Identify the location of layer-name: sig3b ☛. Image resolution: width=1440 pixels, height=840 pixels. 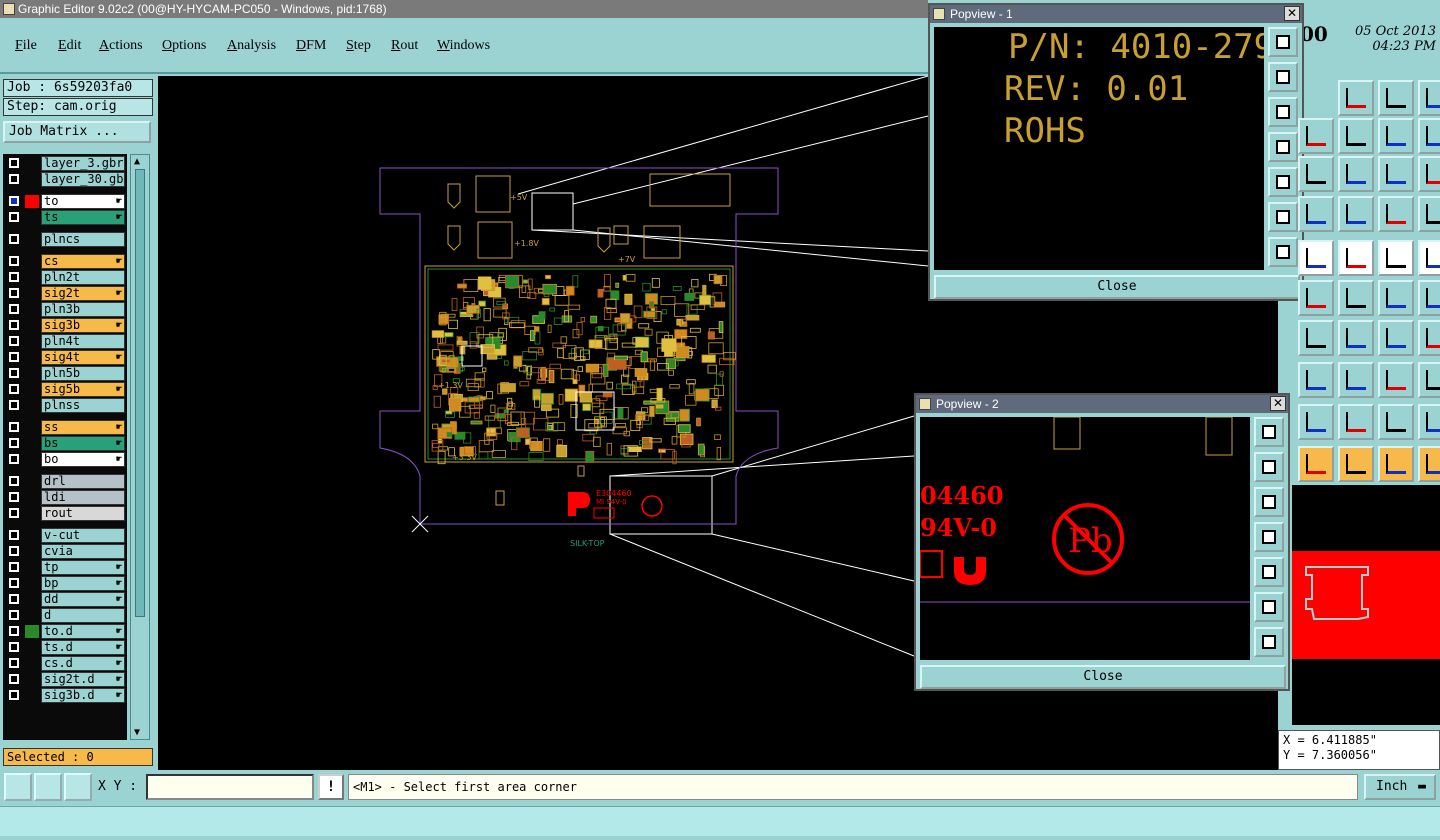
(83, 325).